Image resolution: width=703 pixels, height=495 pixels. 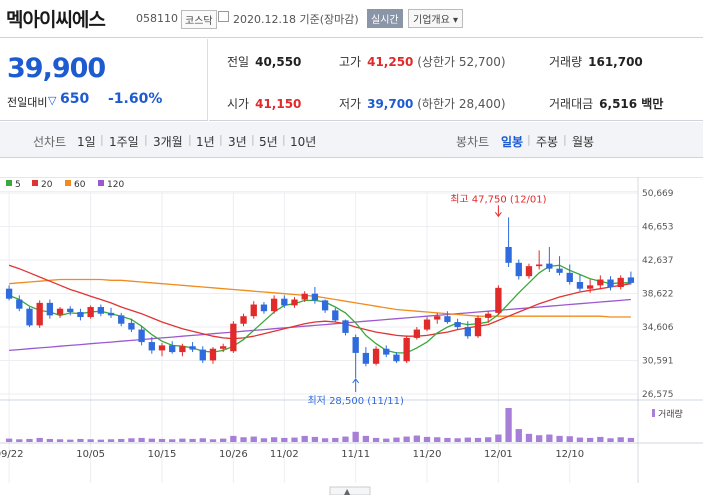 What do you see at coordinates (124, 141) in the screenshot?
I see `tab-1w: 1주일` at bounding box center [124, 141].